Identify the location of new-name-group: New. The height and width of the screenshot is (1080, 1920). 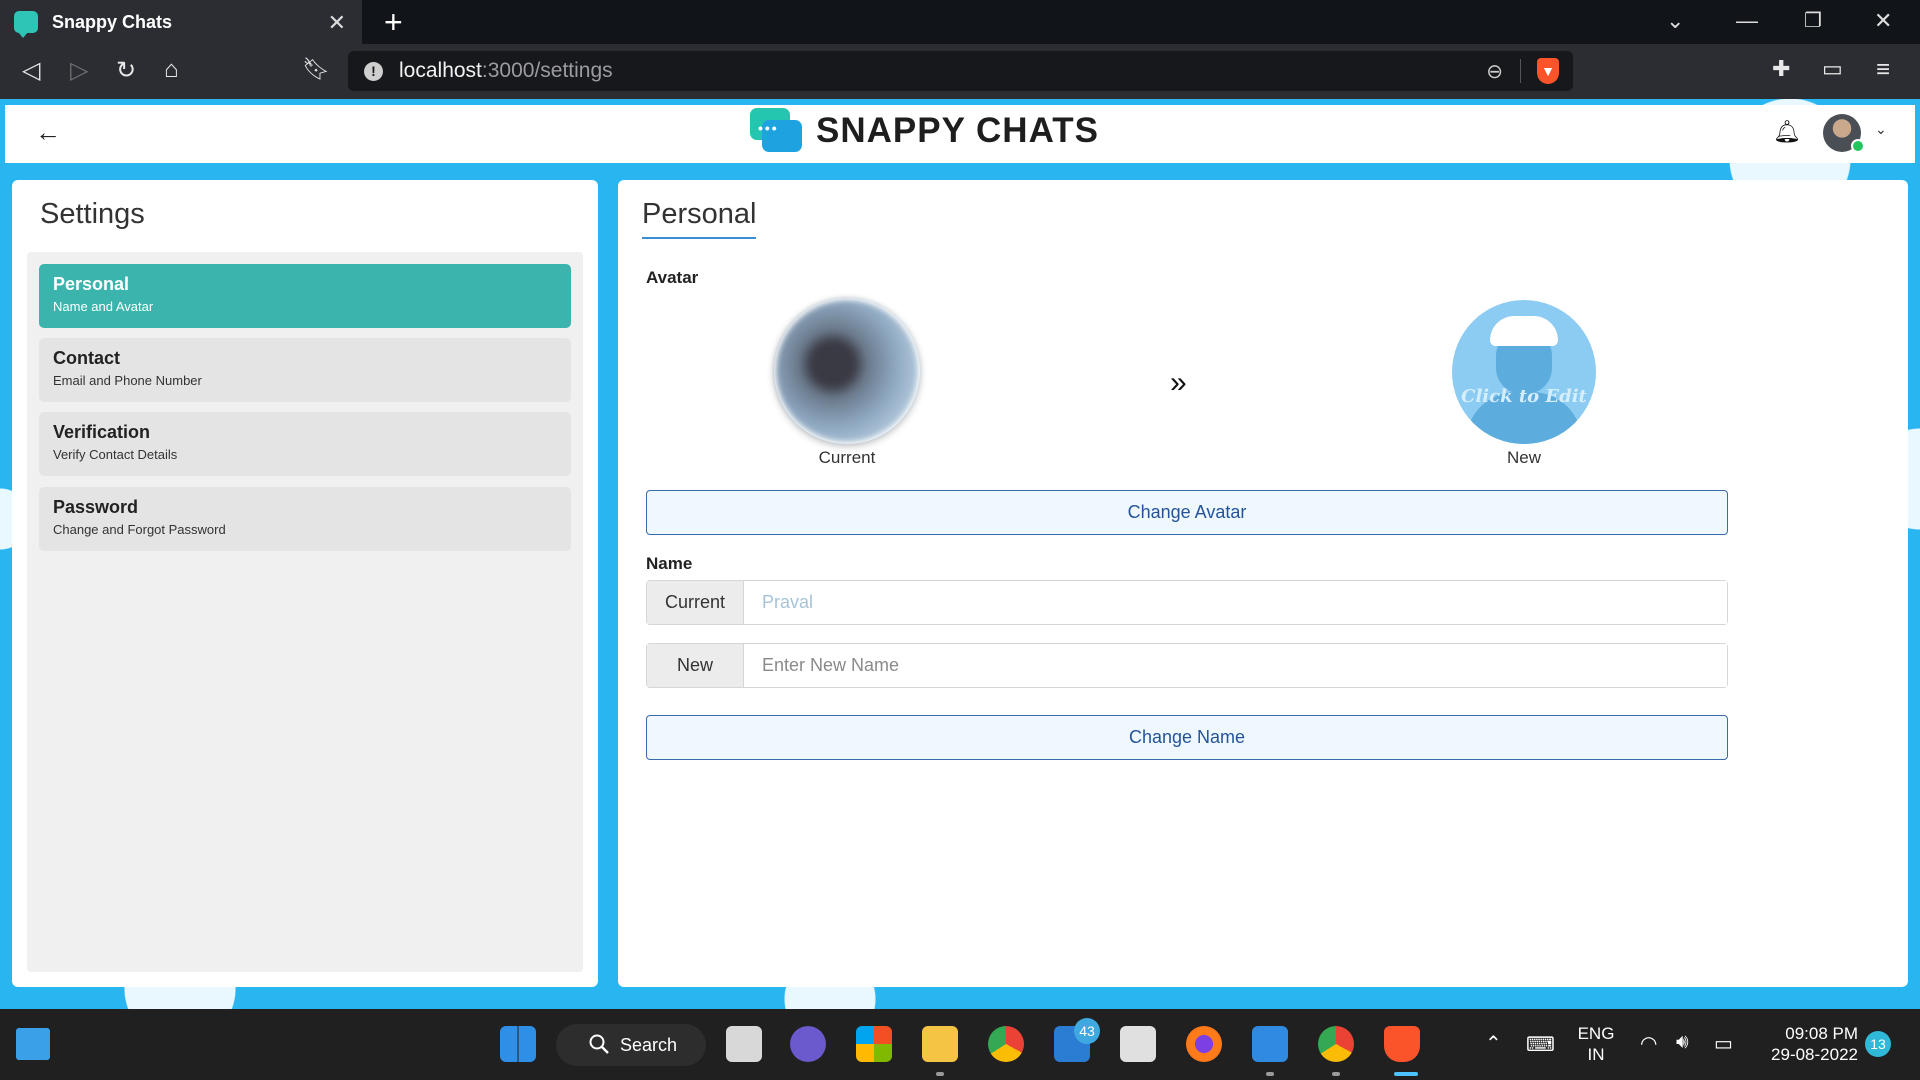
(1187, 665).